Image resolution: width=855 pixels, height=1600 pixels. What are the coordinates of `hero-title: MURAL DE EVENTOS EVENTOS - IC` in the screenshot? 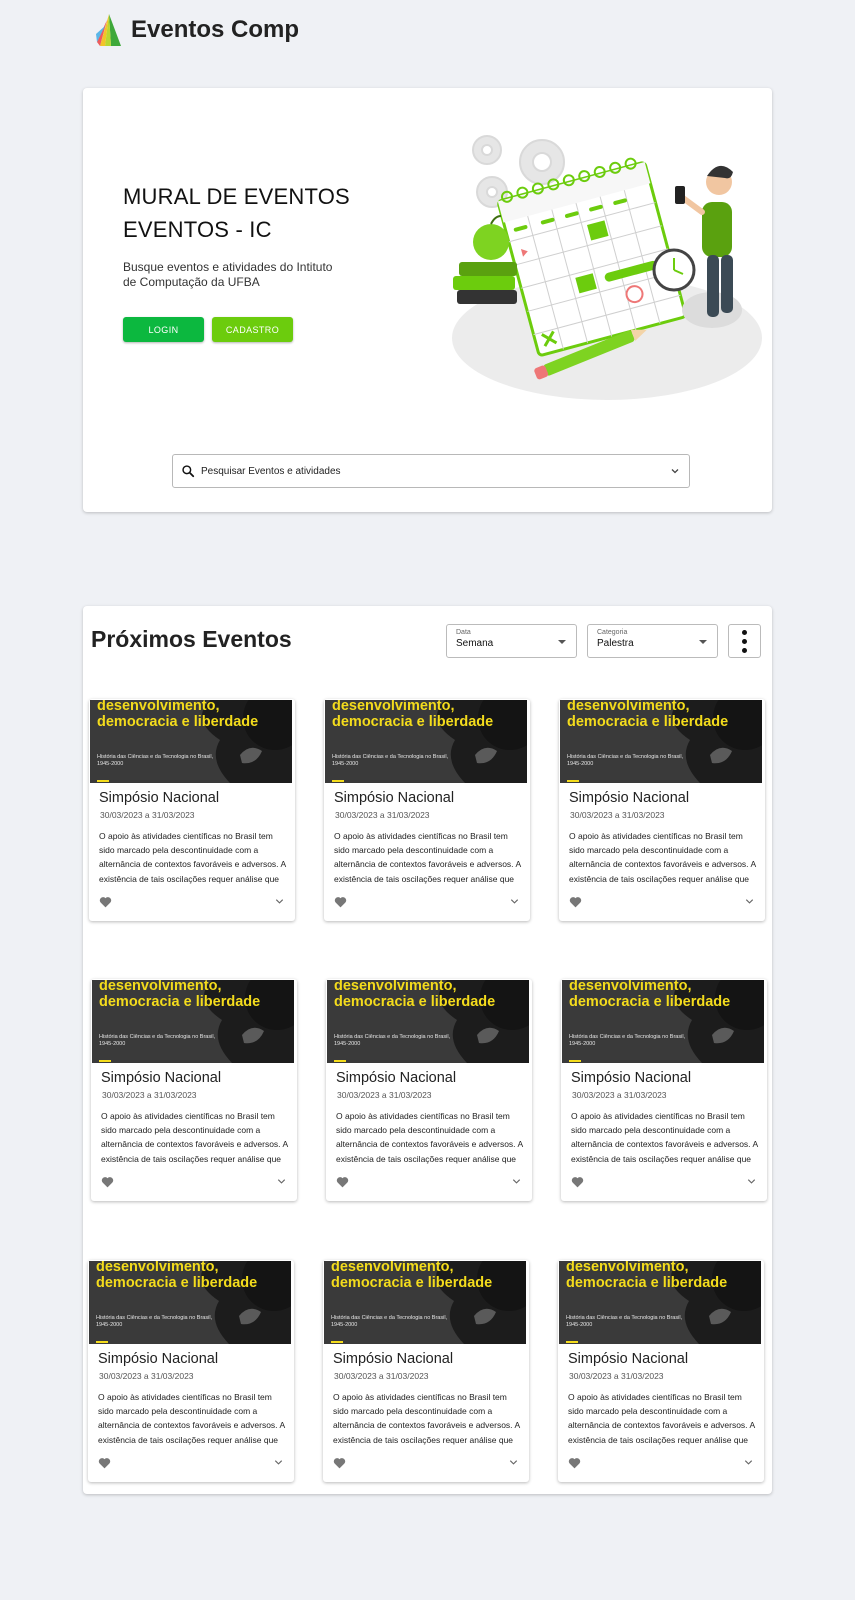 It's located at (273, 213).